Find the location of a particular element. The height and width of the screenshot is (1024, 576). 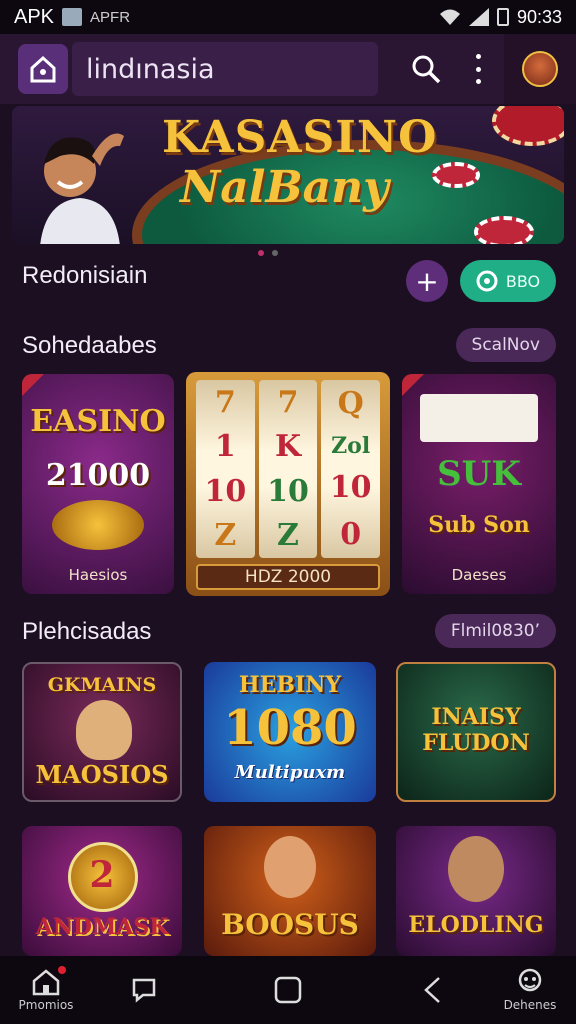

signal-icon is located at coordinates (478, 17).